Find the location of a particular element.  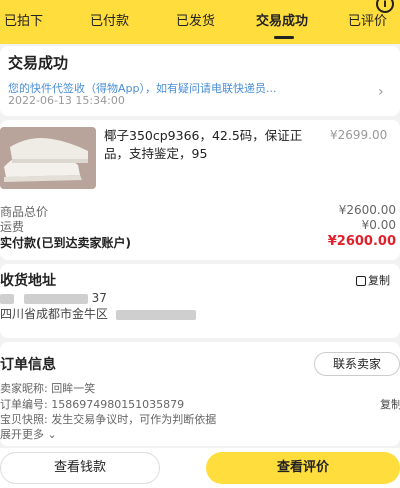

order-number-copy-button: 复制 is located at coordinates (390, 404).